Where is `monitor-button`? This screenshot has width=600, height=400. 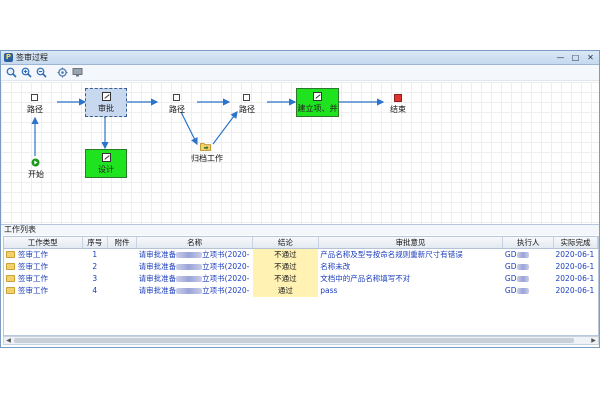
monitor-button is located at coordinates (77, 72).